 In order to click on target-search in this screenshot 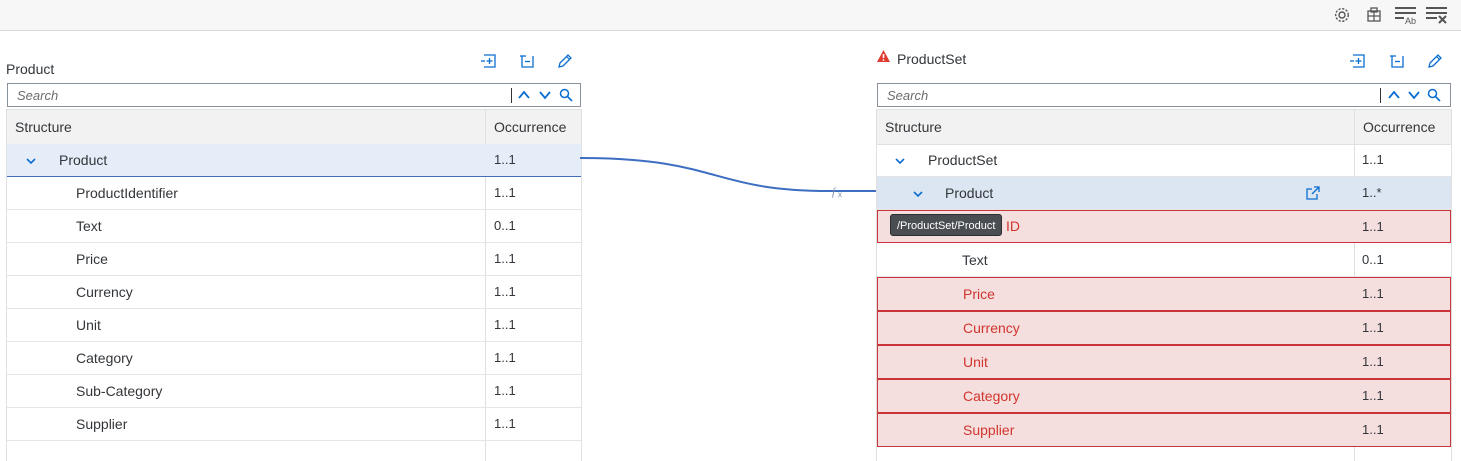, I will do `click(1164, 95)`.